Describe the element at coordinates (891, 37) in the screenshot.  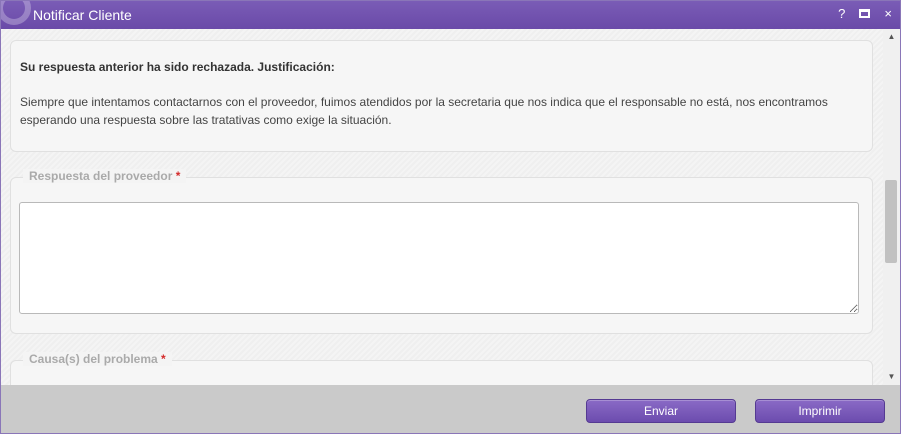
I see `scroll-up-icon: ▲` at that location.